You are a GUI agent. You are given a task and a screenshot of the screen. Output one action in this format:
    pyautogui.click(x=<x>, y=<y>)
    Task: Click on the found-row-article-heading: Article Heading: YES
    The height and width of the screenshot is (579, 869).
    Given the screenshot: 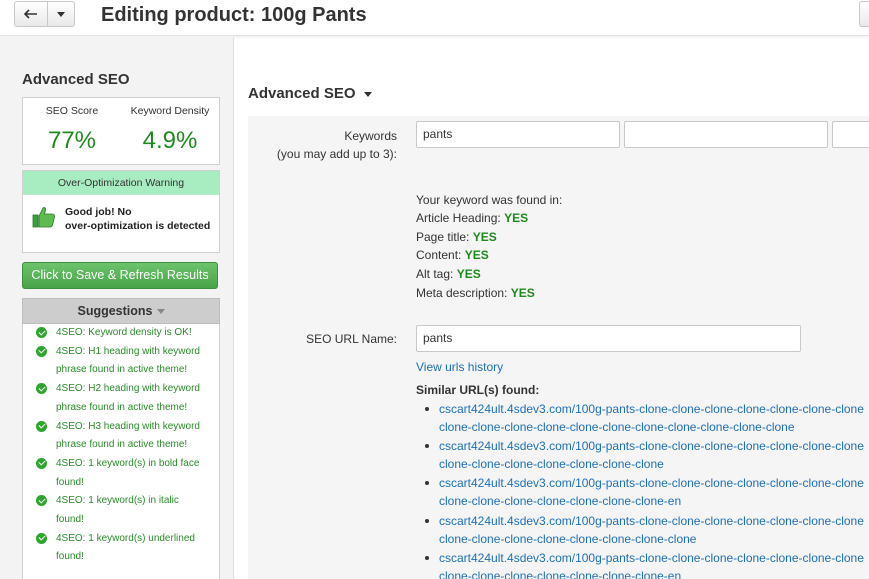 What is the action you would take?
    pyautogui.click(x=472, y=218)
    